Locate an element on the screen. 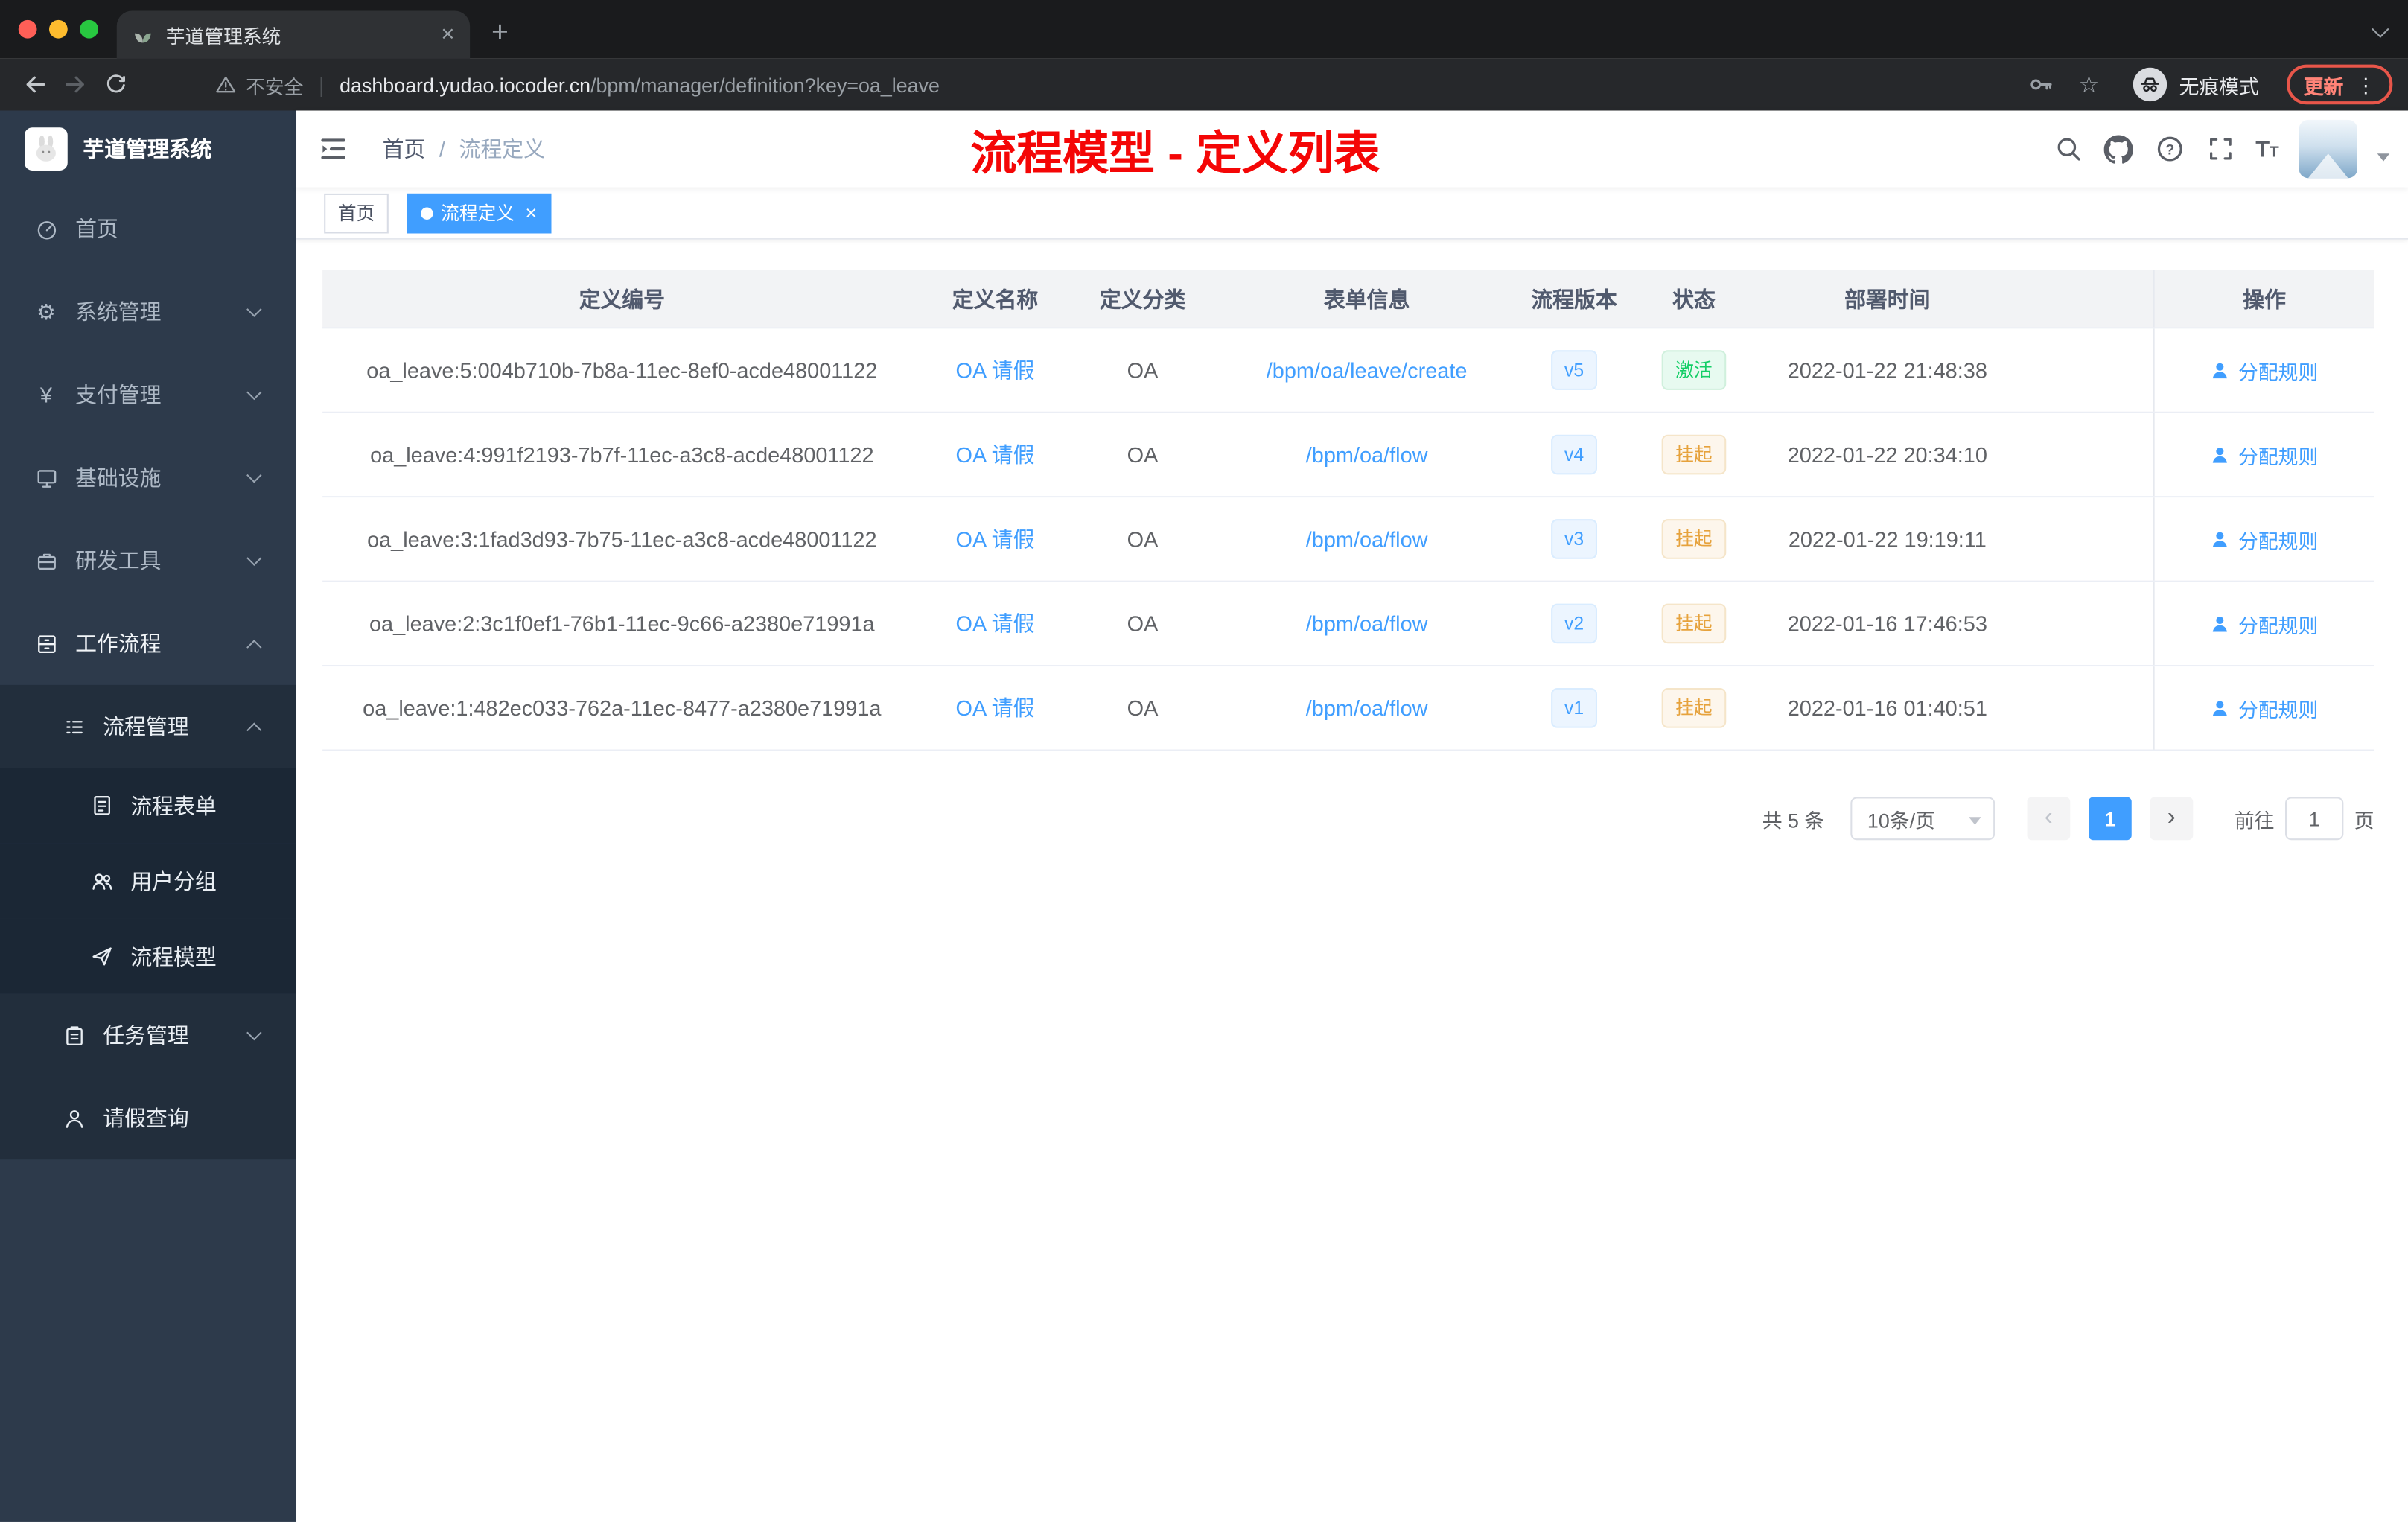 The height and width of the screenshot is (1522, 2408). reload-button is located at coordinates (115, 85).